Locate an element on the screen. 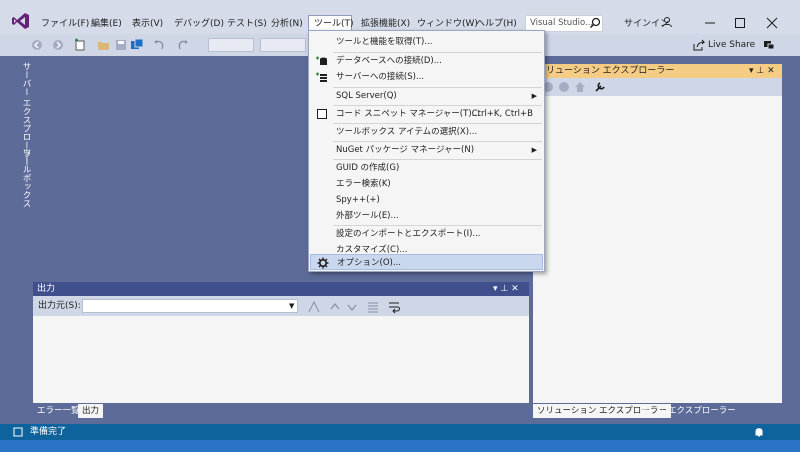 The height and width of the screenshot is (452, 800). output-bottom-tab: 出力 is located at coordinates (91, 411).